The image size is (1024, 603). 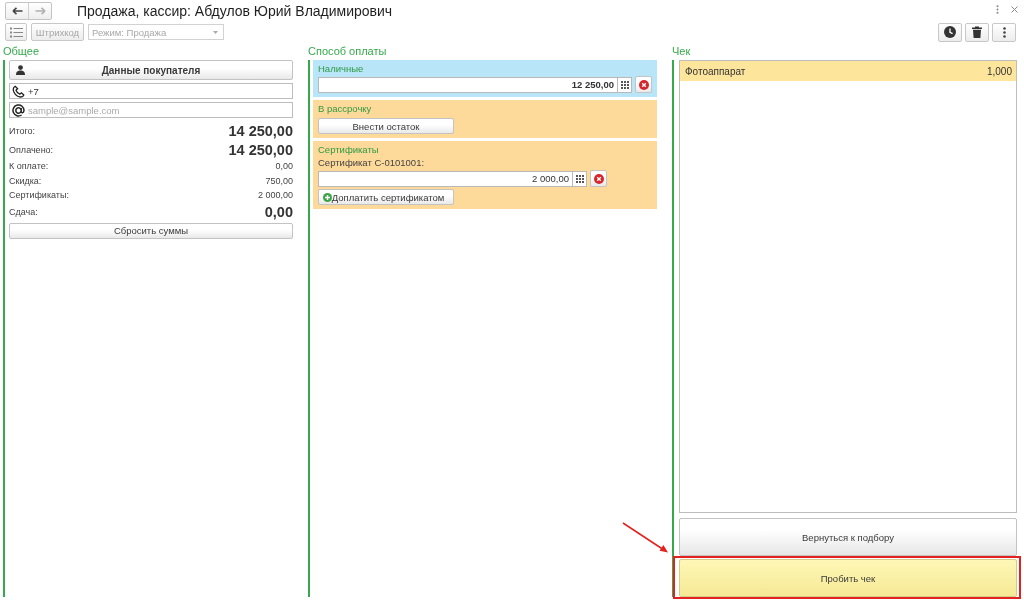 I want to click on left-arrow-icon, so click(x=17, y=11).